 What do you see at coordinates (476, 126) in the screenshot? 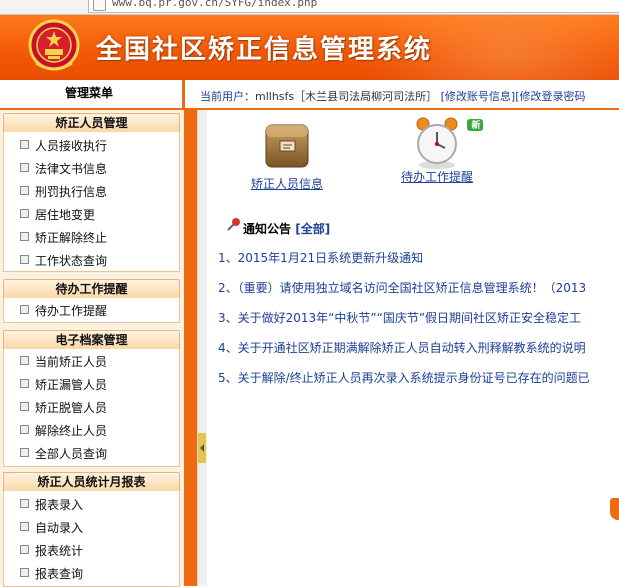
I see `new-badge: 新` at bounding box center [476, 126].